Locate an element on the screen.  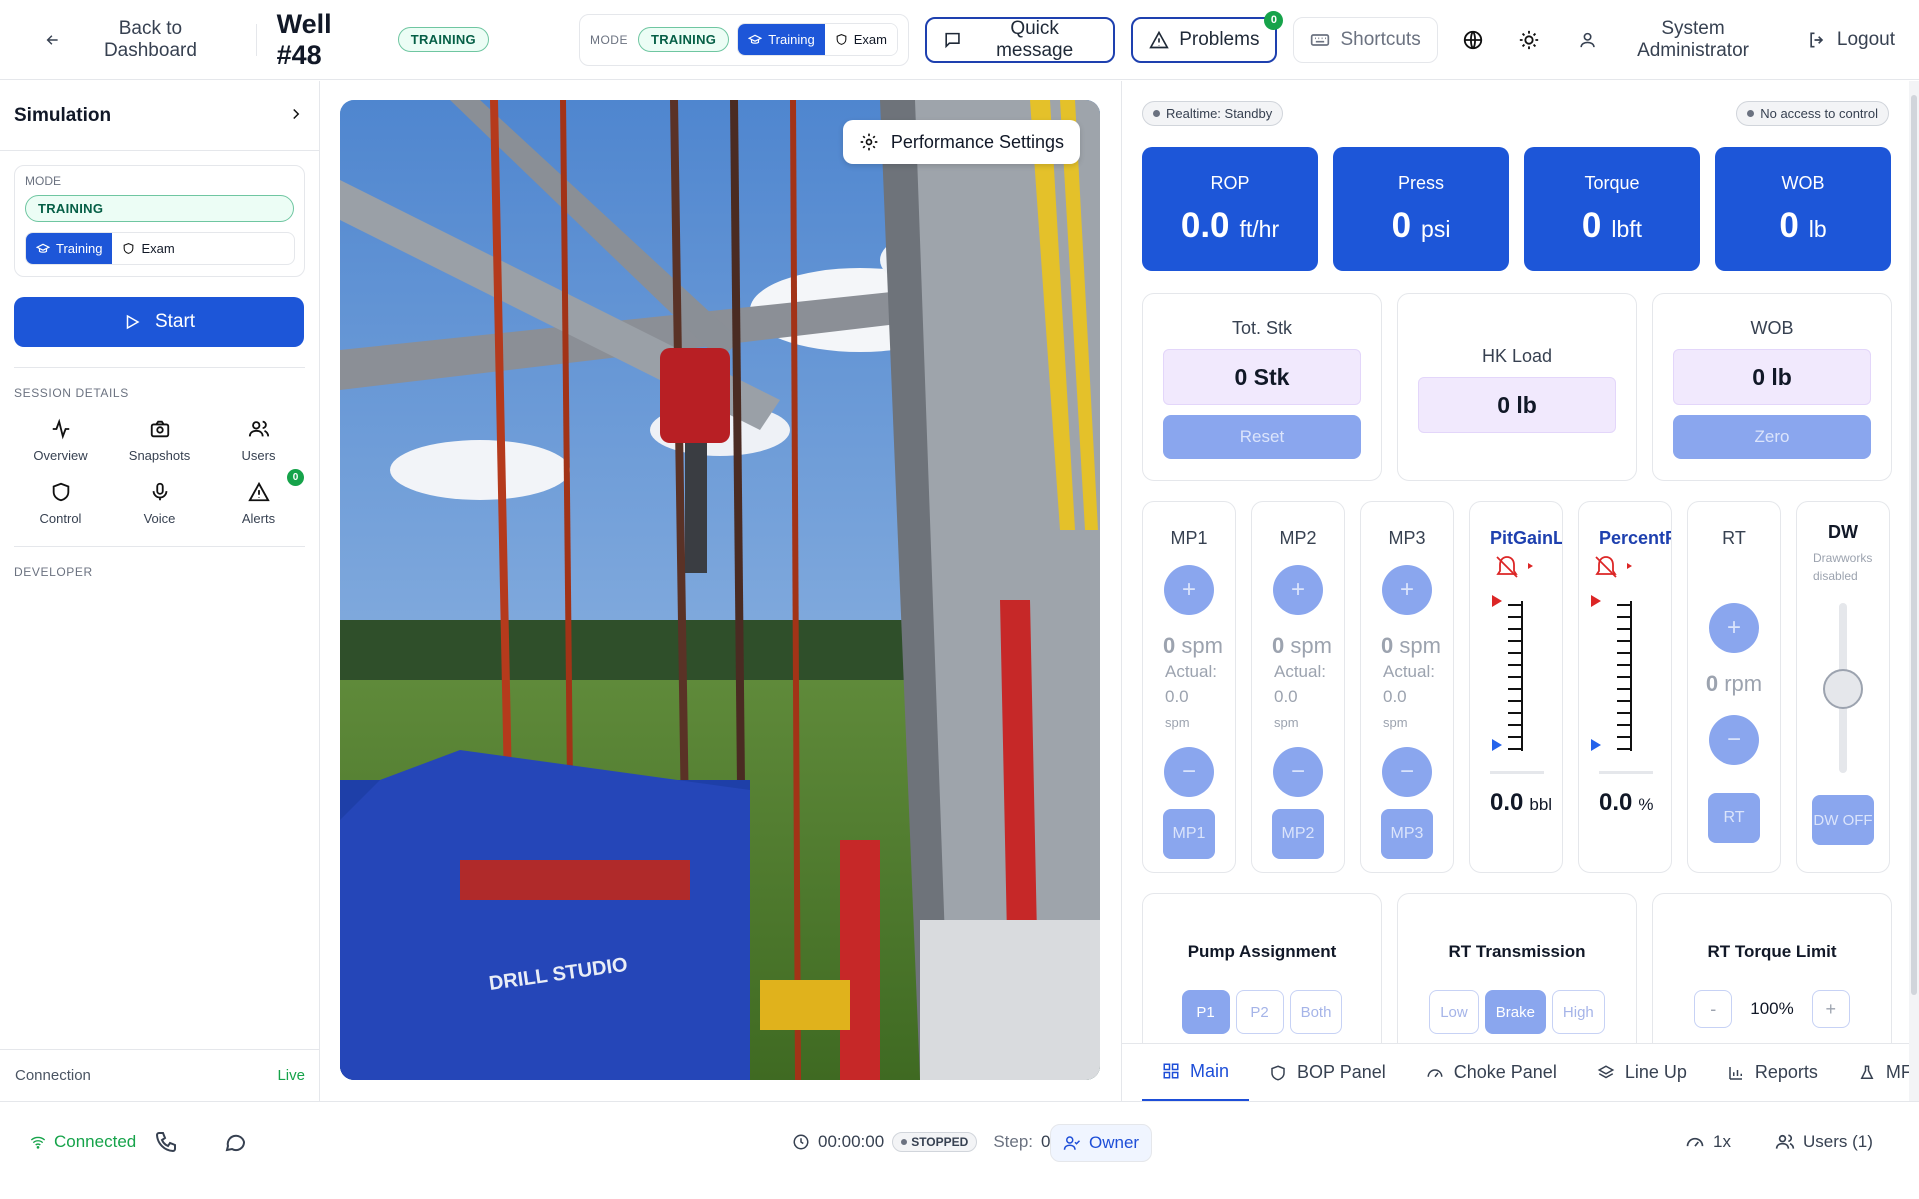
session-overview-button: Overview is located at coordinates (60, 440).